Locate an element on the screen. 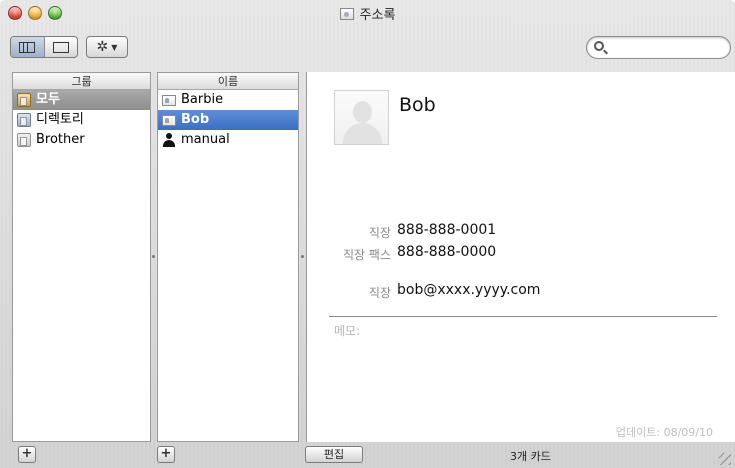 The image size is (735, 468). avatar-placeholder-body is located at coordinates (362, 133).